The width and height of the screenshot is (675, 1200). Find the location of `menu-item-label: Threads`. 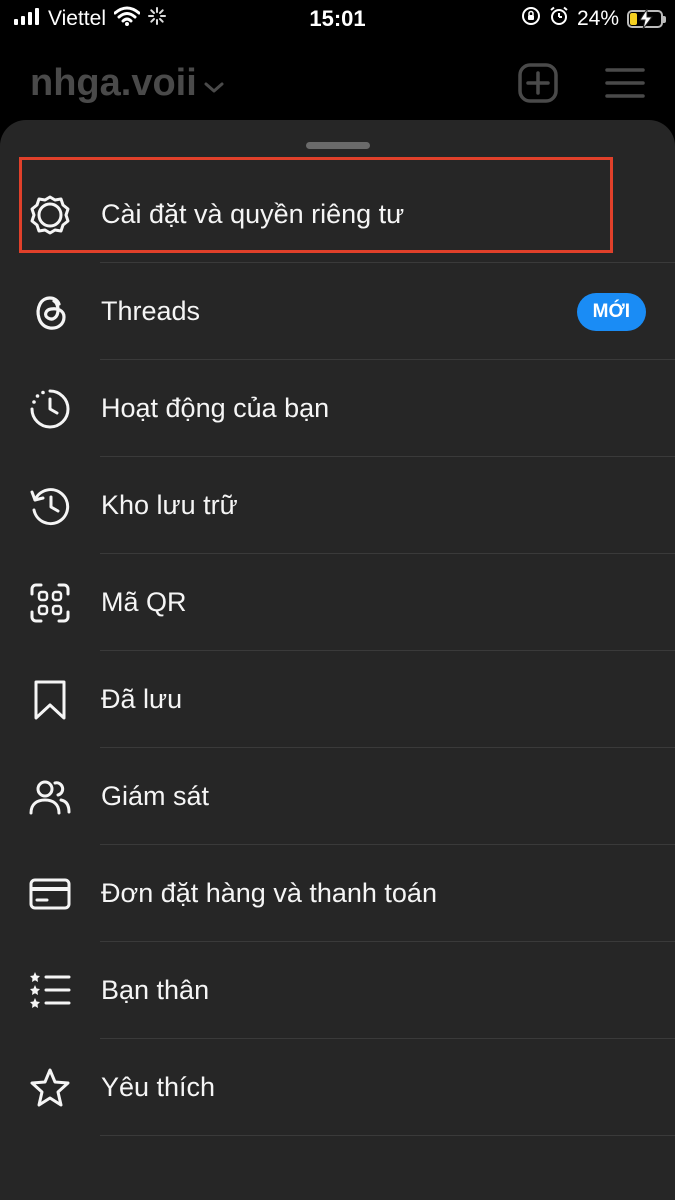

menu-item-label: Threads is located at coordinates (151, 311).